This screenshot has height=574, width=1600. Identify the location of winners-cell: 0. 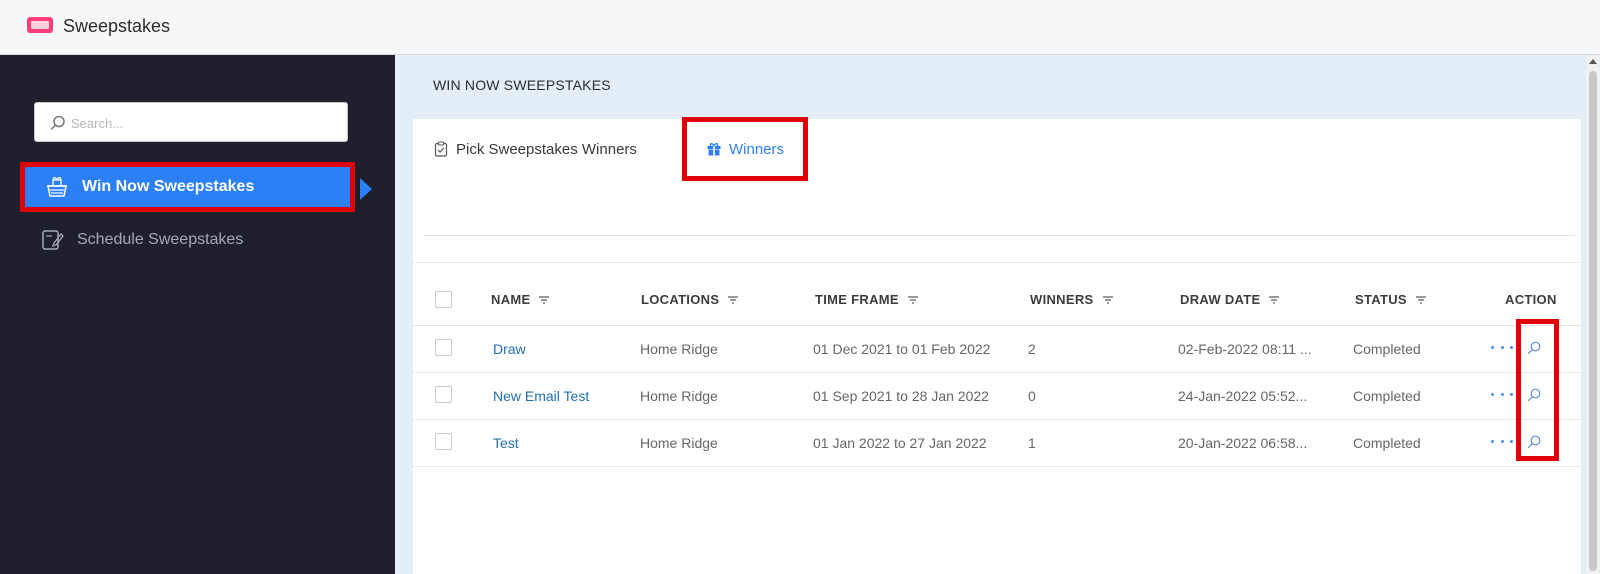
(1032, 396).